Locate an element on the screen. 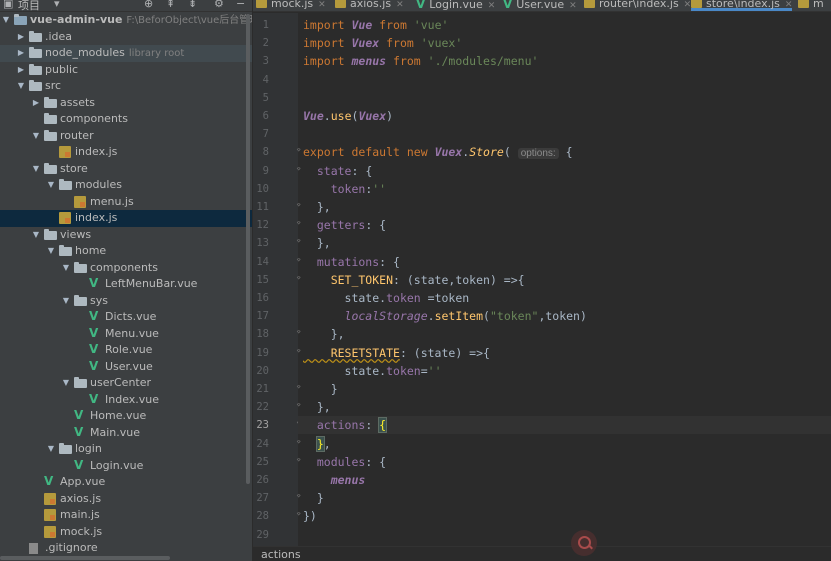  code-line: actions: { is located at coordinates (345, 425).